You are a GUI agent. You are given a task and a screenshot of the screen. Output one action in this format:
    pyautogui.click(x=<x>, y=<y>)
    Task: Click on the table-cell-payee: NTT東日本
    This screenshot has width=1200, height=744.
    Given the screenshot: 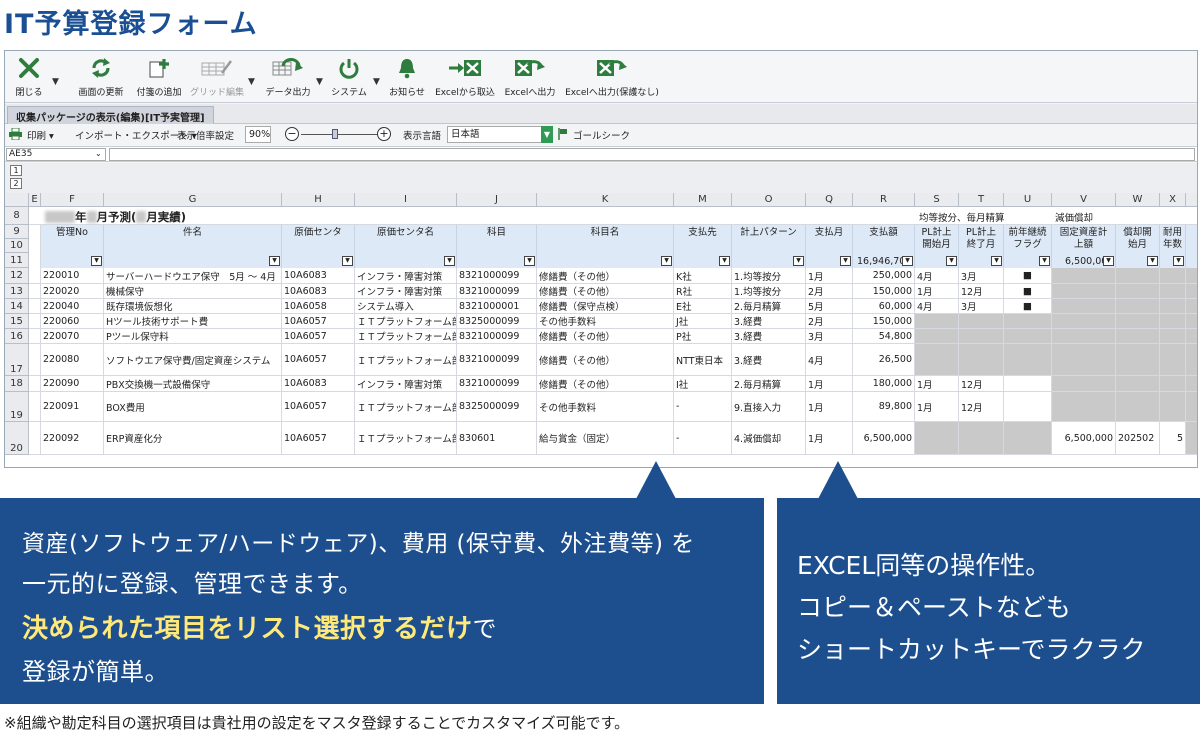 What is the action you would take?
    pyautogui.click(x=703, y=360)
    